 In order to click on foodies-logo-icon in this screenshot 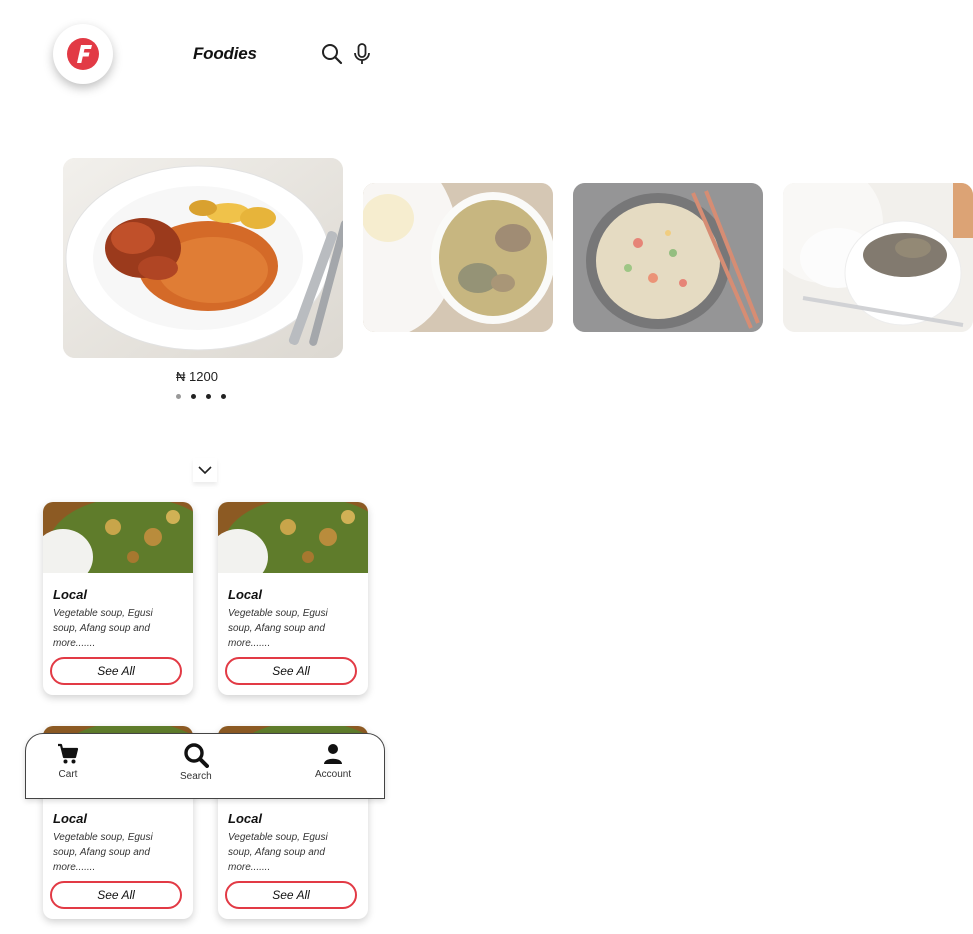, I will do `click(83, 54)`.